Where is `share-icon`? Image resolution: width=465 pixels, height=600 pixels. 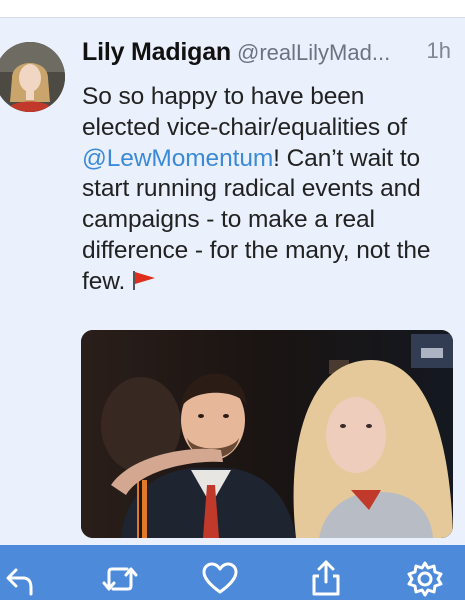 share-icon is located at coordinates (326, 578).